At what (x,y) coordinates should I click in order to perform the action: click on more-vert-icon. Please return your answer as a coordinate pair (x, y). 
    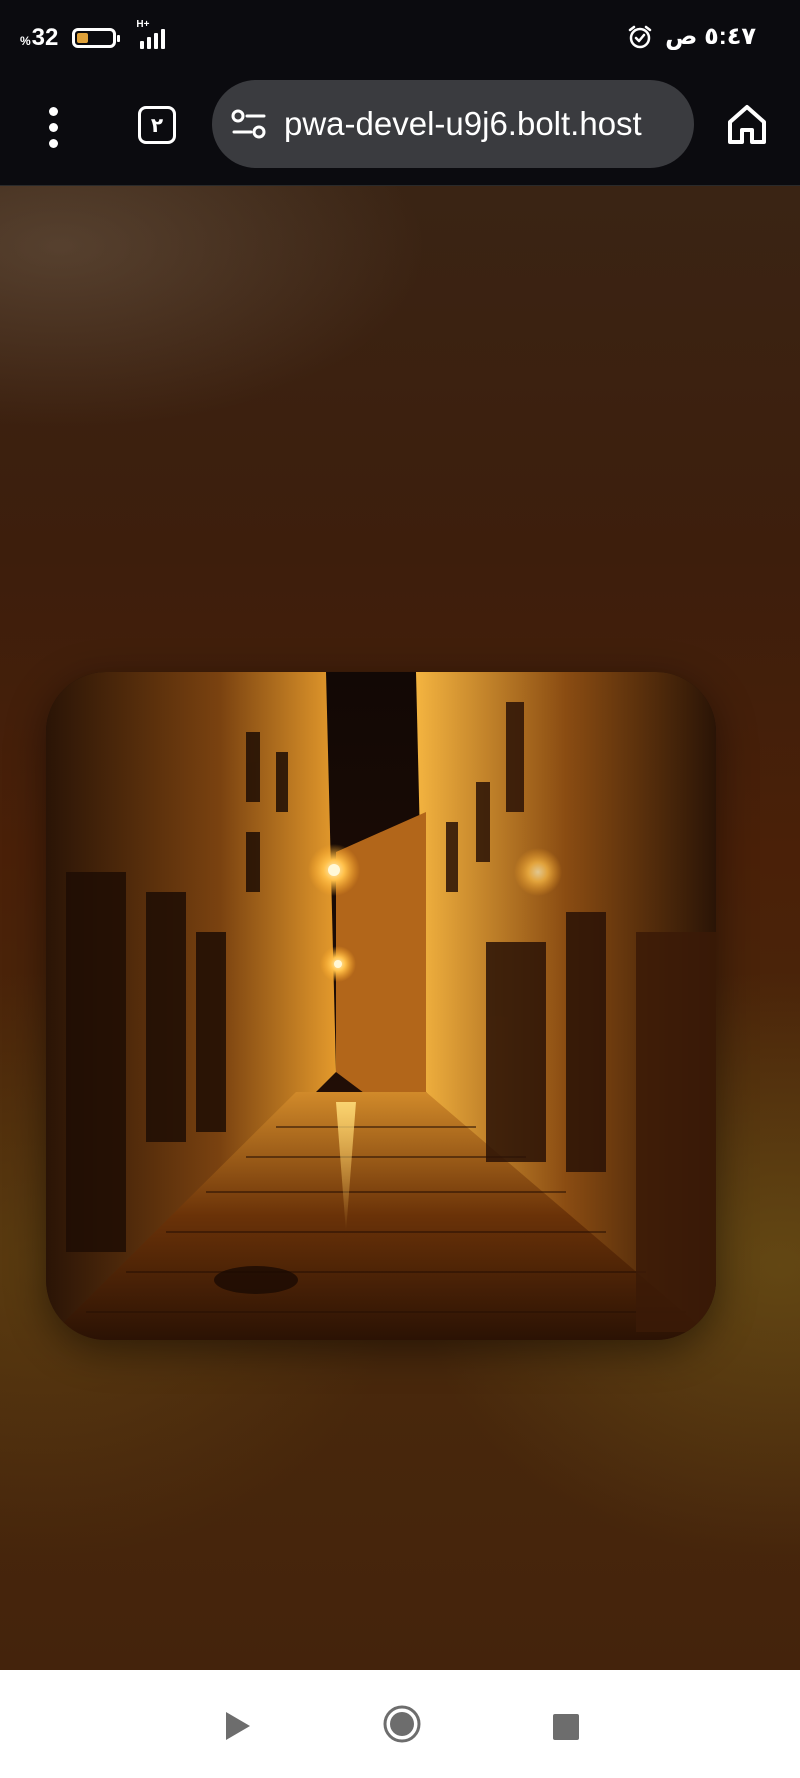
    Looking at the image, I should click on (53, 127).